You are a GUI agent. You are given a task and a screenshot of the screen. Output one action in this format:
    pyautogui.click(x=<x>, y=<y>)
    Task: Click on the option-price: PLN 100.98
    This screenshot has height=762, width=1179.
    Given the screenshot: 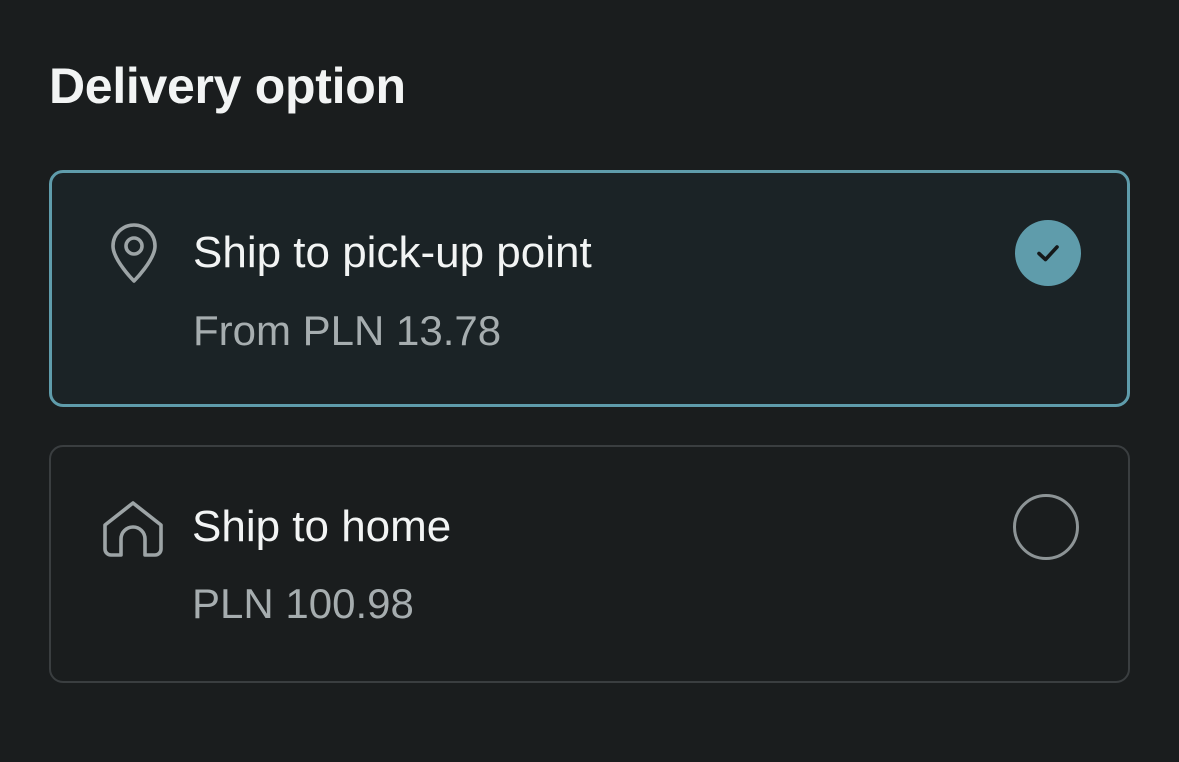 What is the action you would take?
    pyautogui.click(x=303, y=603)
    